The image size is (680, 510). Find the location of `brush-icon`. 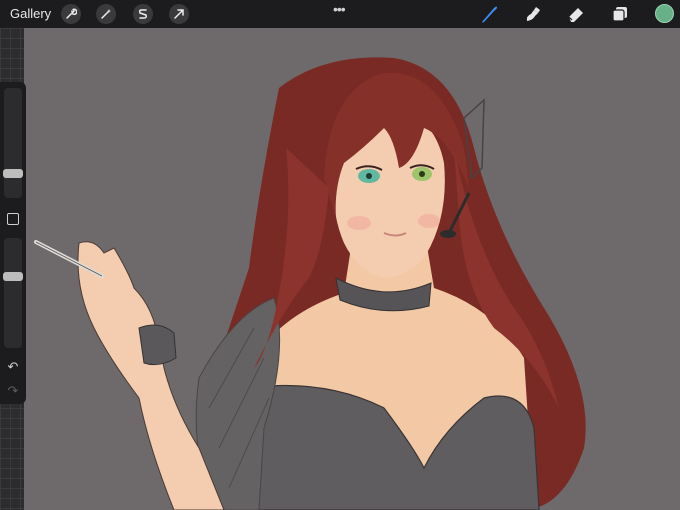

brush-icon is located at coordinates (489, 14).